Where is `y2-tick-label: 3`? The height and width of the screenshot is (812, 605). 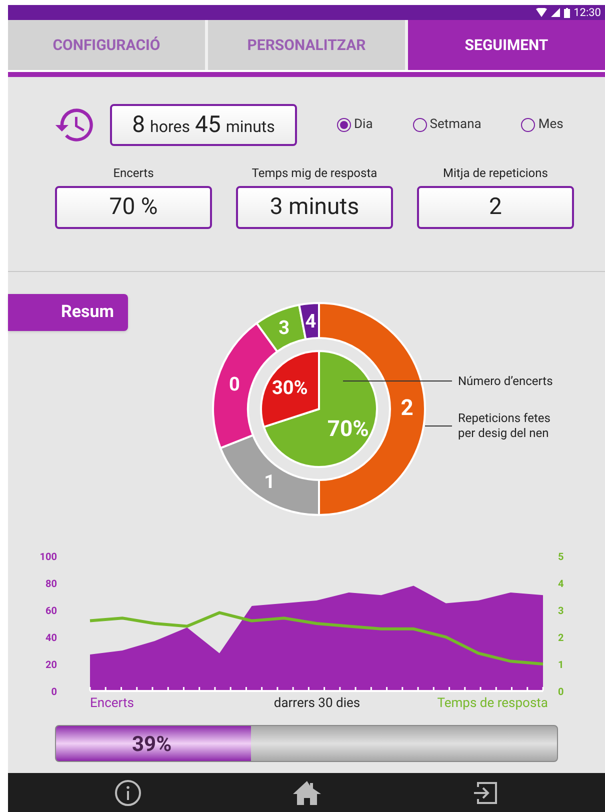
y2-tick-label: 3 is located at coordinates (561, 611).